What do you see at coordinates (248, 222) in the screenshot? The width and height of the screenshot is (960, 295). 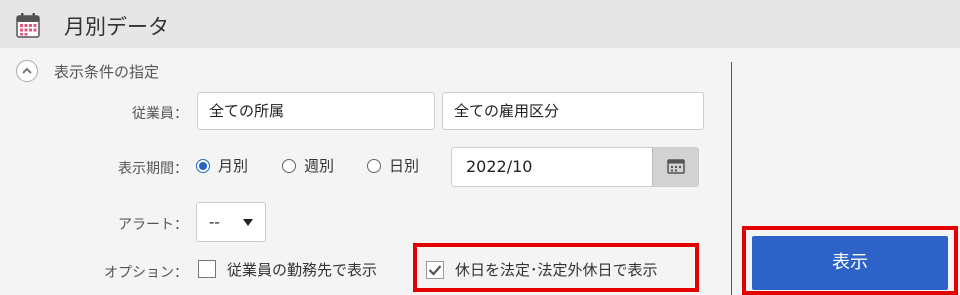 I see `caret-down-icon` at bounding box center [248, 222].